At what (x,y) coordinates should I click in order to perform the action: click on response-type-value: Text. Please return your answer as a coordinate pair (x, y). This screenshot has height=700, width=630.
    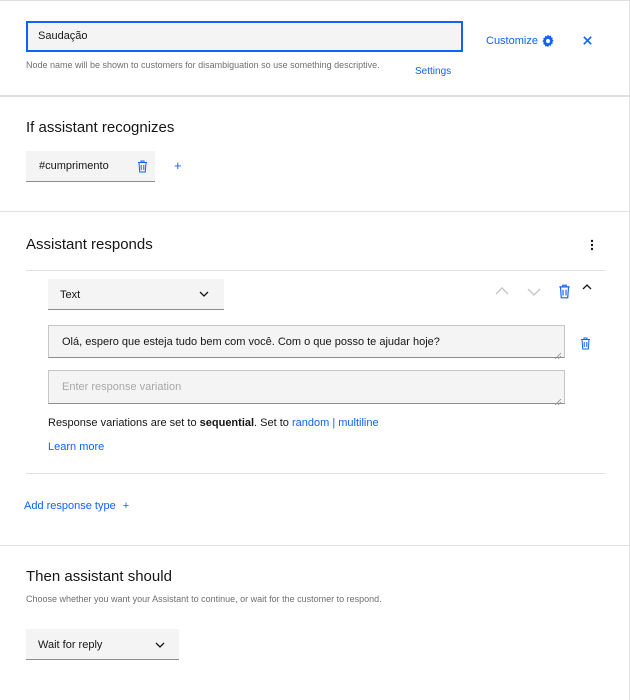
    Looking at the image, I should click on (70, 295).